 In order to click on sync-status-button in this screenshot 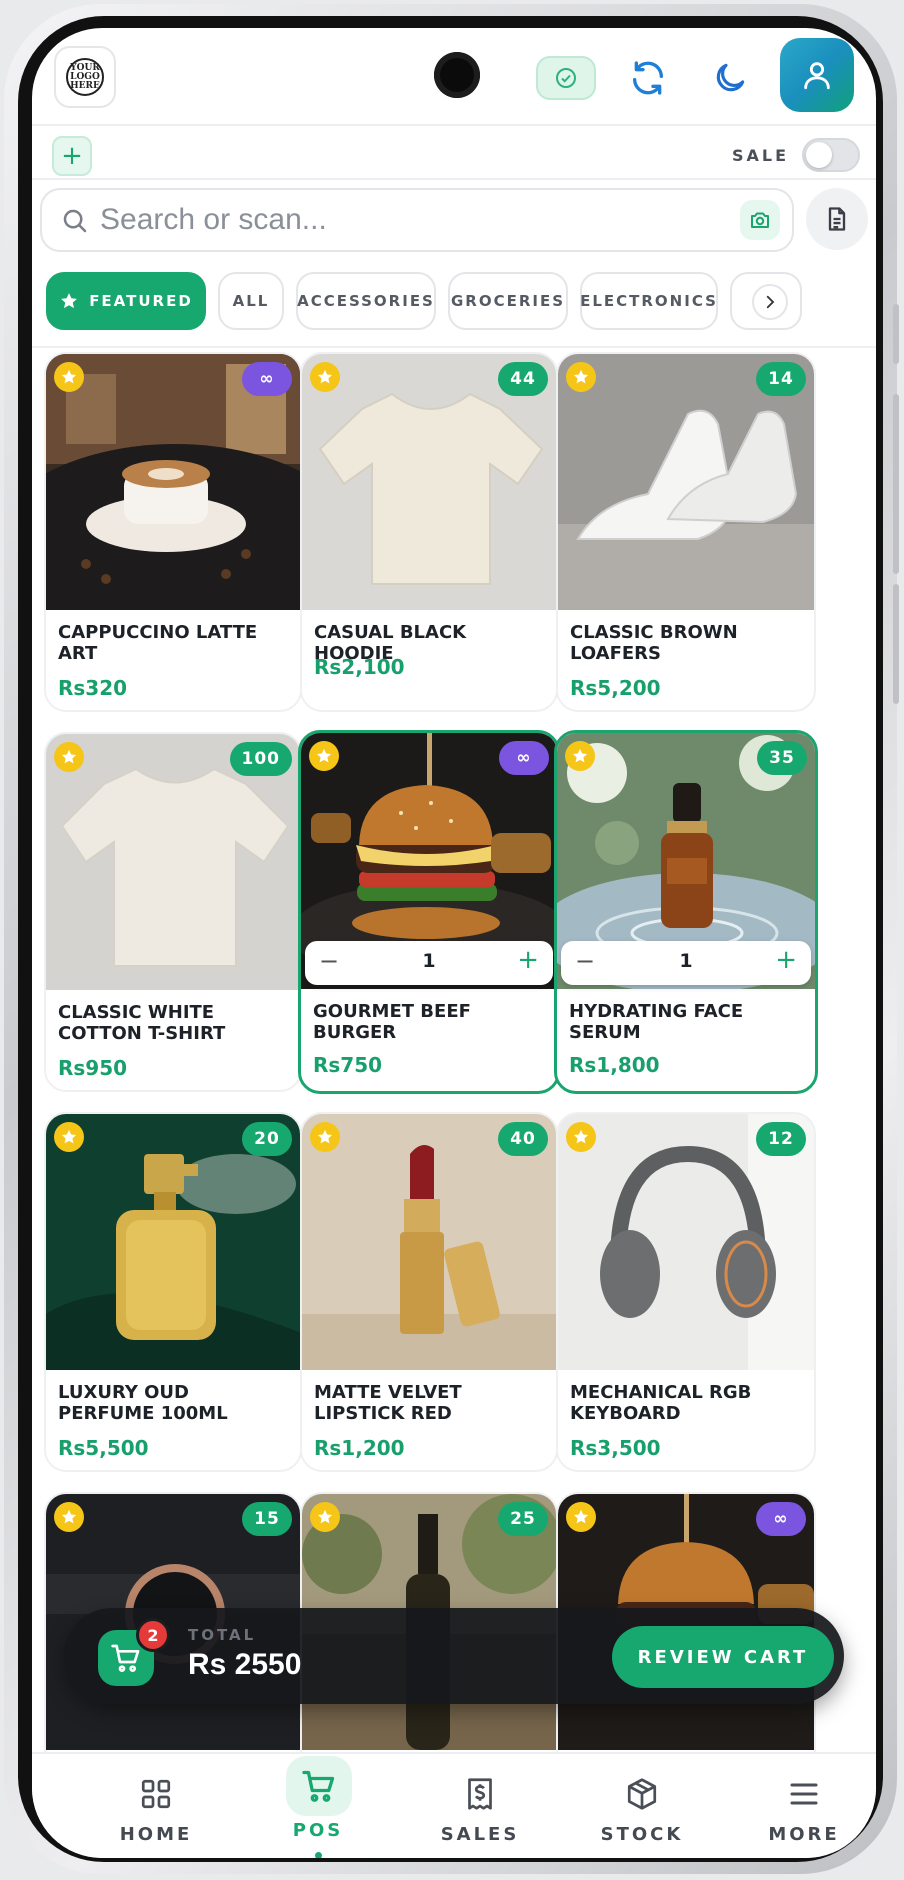, I will do `click(566, 78)`.